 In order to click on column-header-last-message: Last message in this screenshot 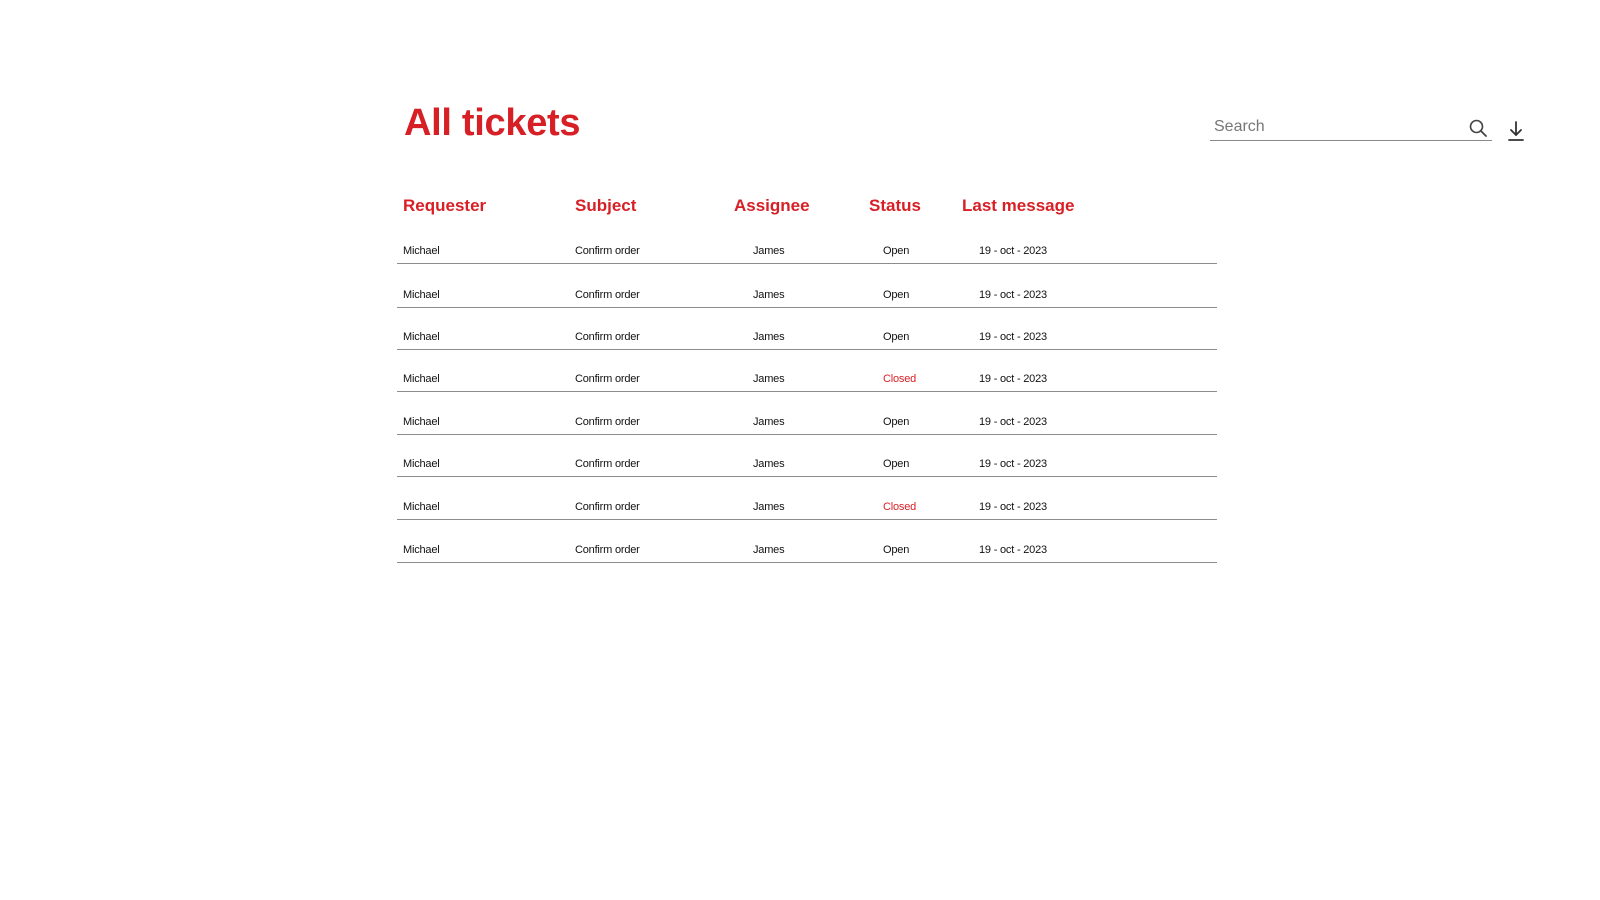, I will do `click(1018, 206)`.